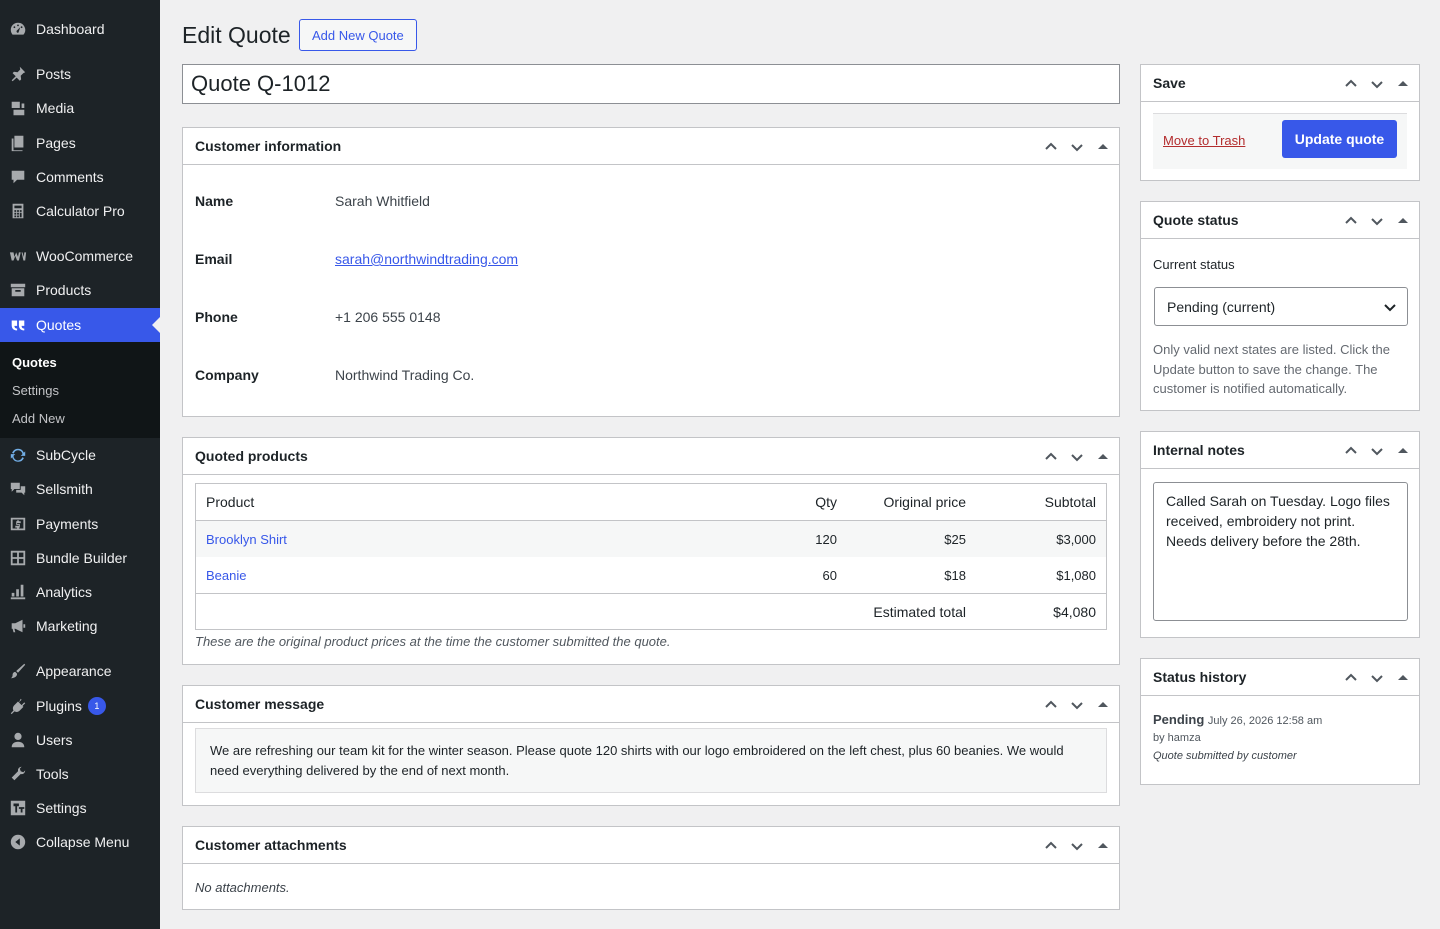 This screenshot has width=1440, height=929. What do you see at coordinates (214, 201) in the screenshot?
I see `info-label: Name` at bounding box center [214, 201].